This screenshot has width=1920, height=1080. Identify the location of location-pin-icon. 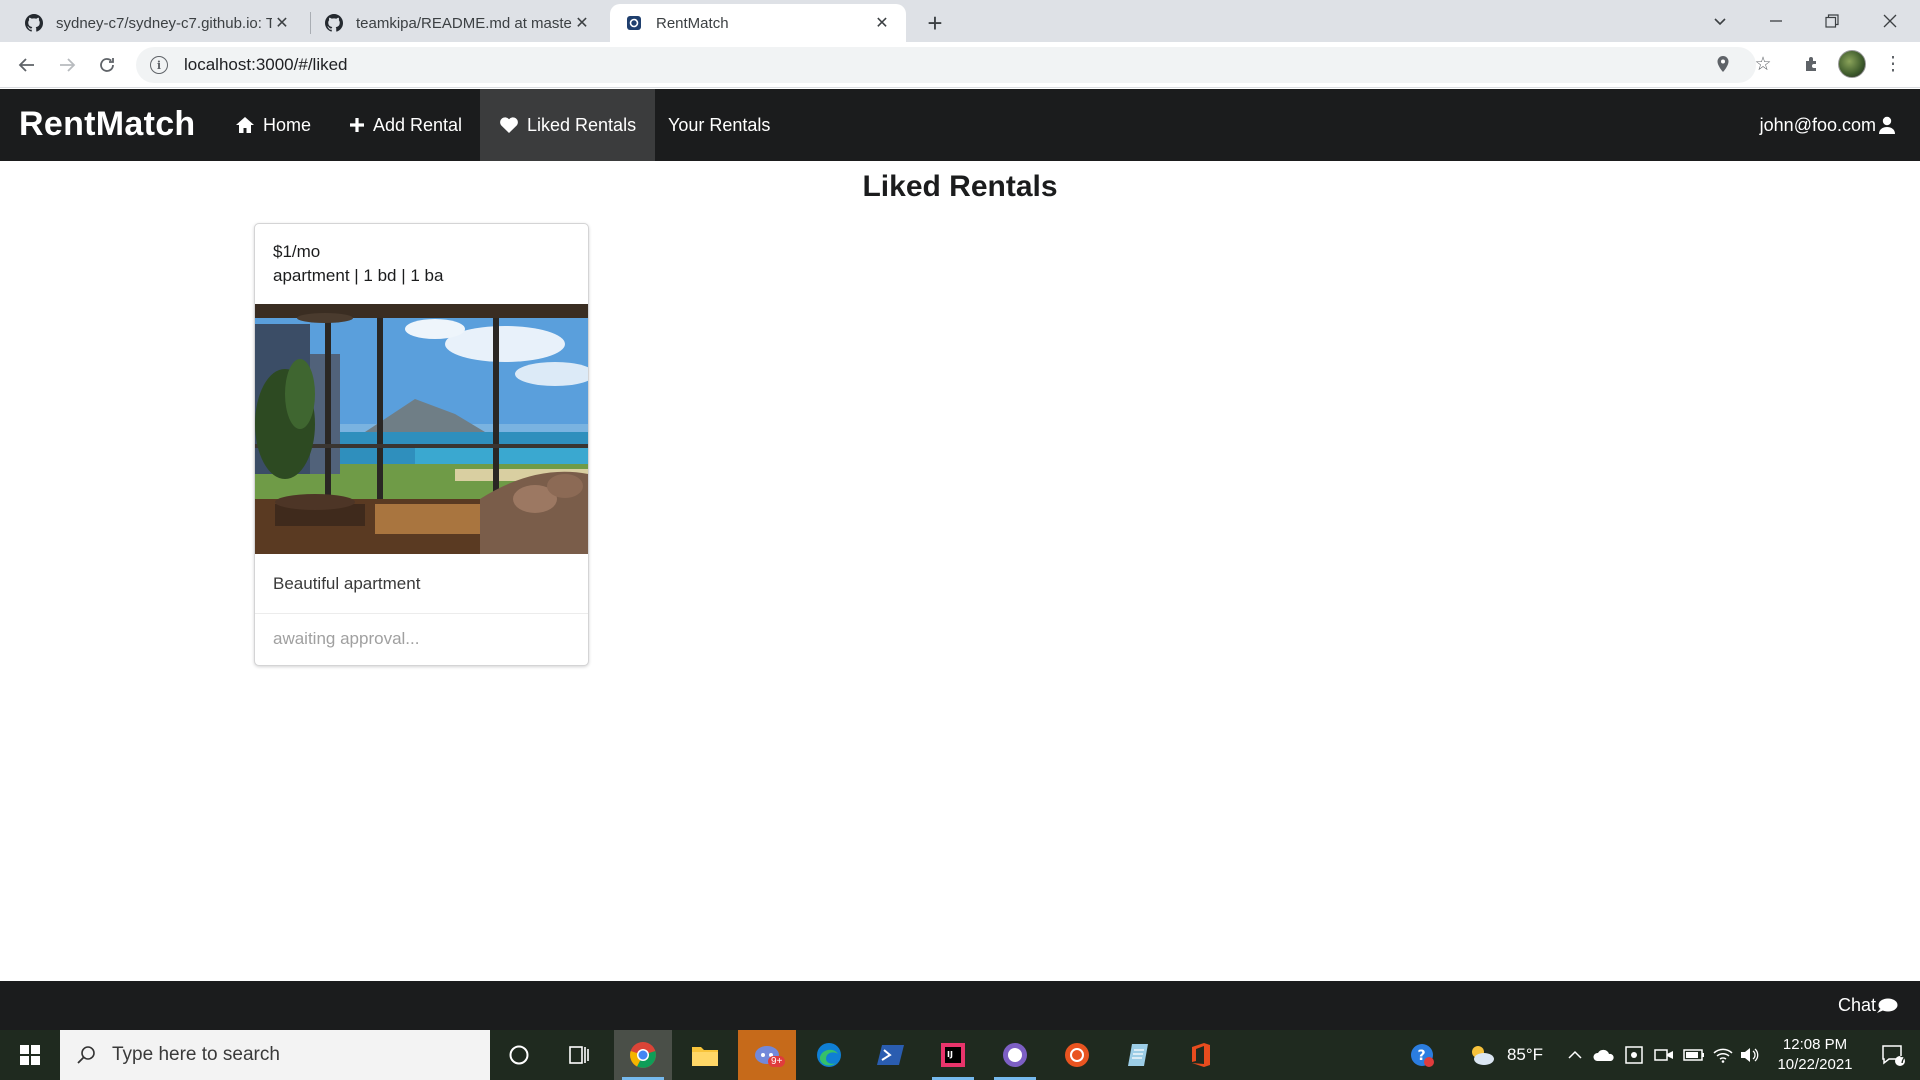
(1723, 64).